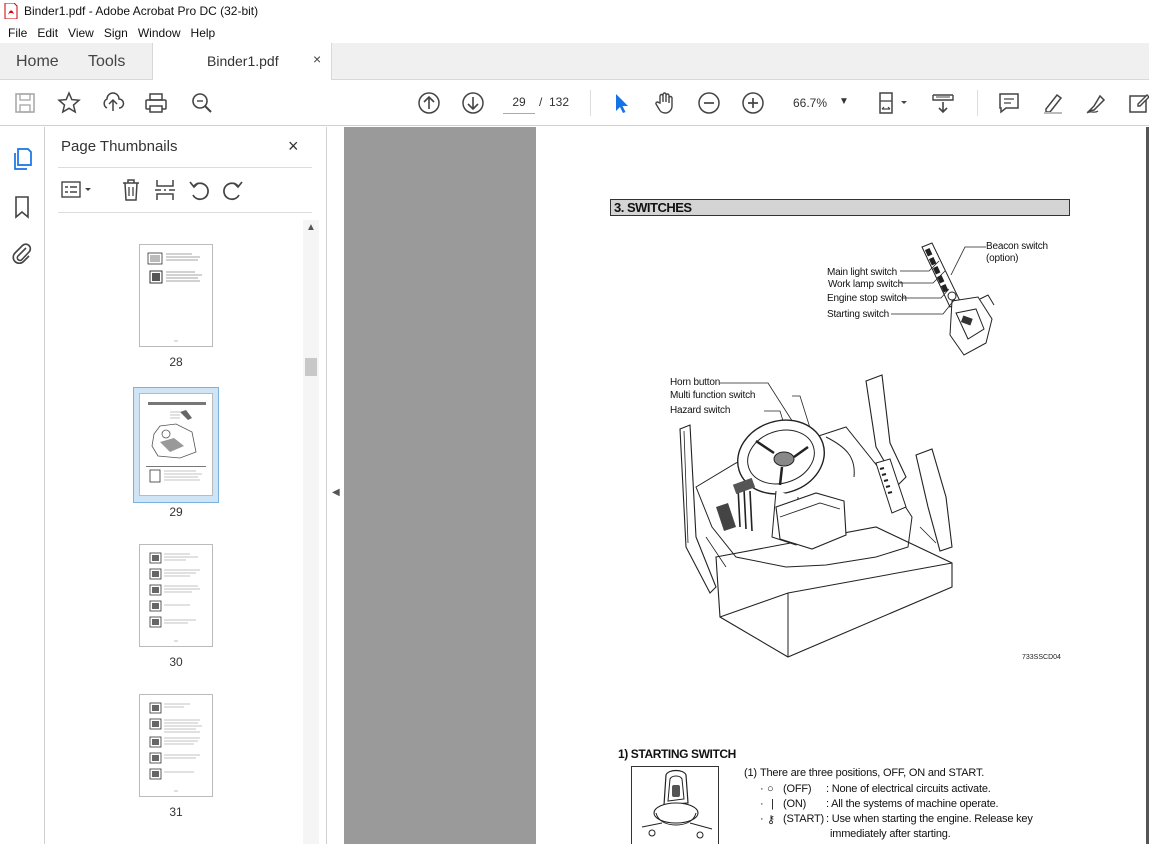 This screenshot has width=1149, height=844. What do you see at coordinates (113, 103) in the screenshot?
I see `share-upload-icon` at bounding box center [113, 103].